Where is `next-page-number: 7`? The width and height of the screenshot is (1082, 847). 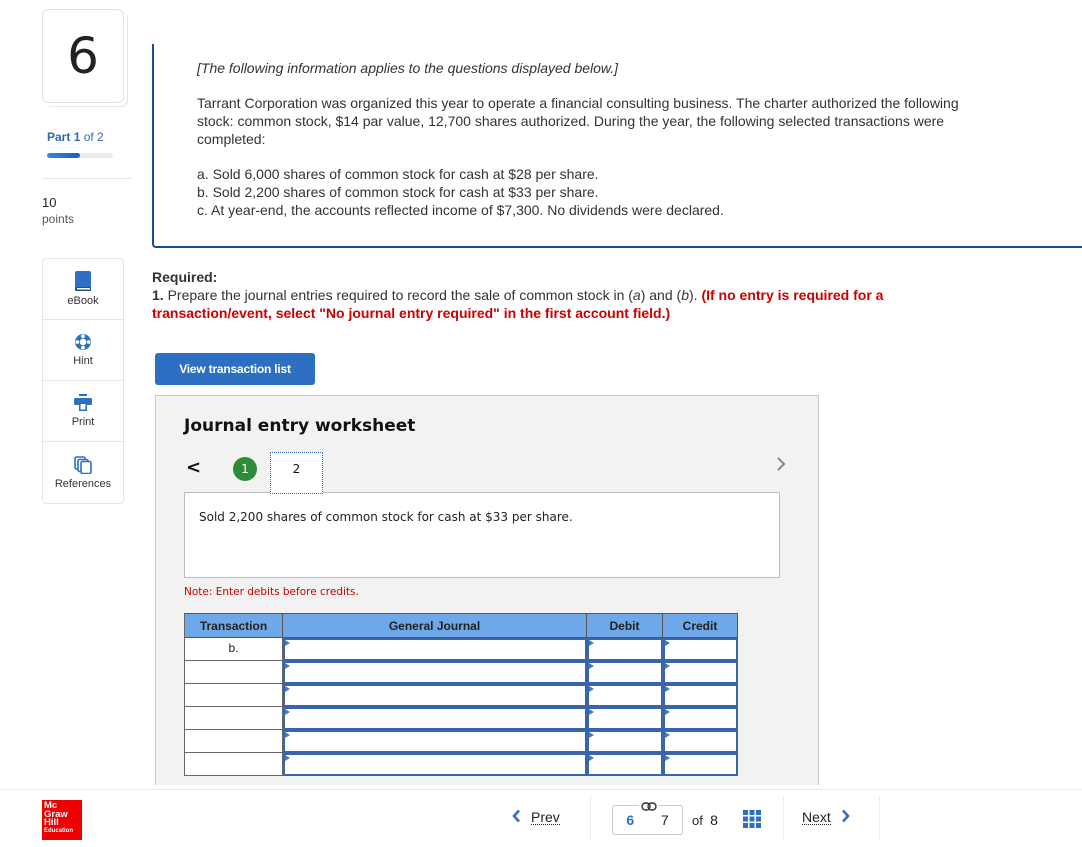 next-page-number: 7 is located at coordinates (664, 820).